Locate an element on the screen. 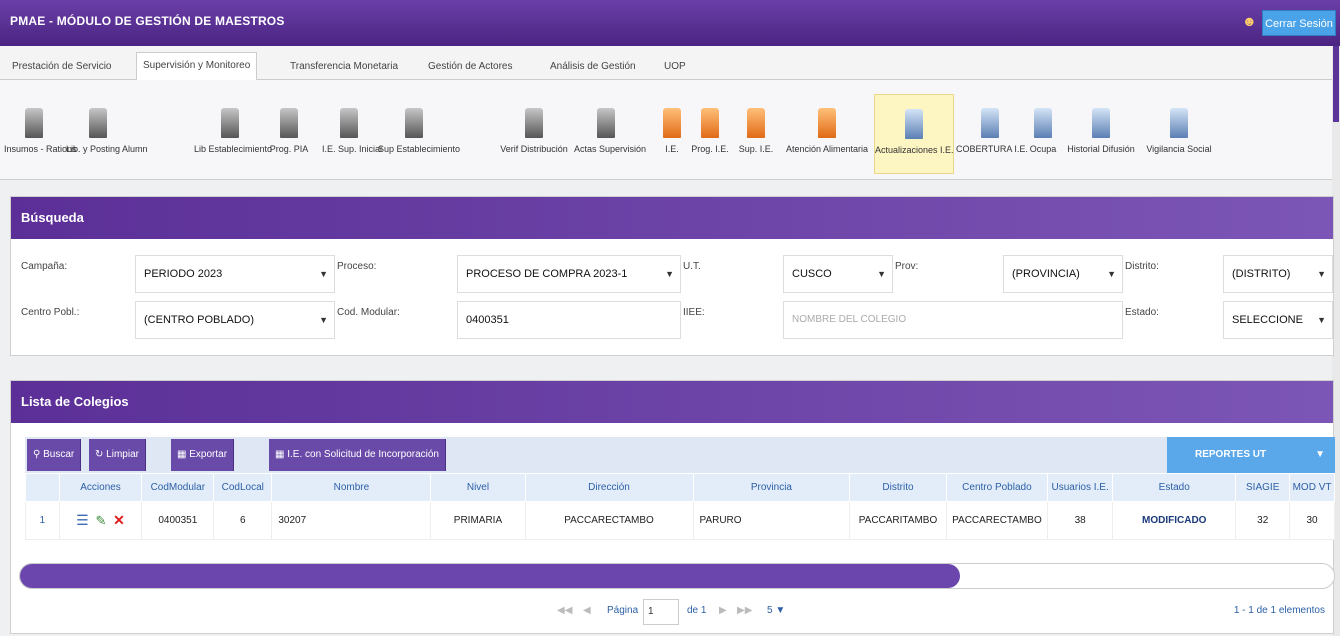  tool-posting: Lib. y Posting Alumn is located at coordinates (107, 134).